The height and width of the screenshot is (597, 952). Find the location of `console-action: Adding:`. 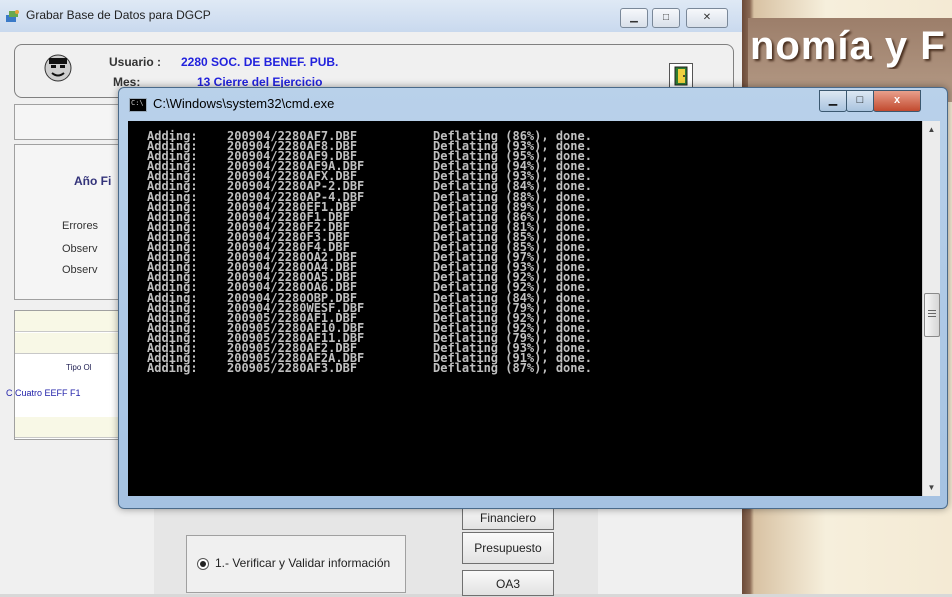

console-action: Adding: is located at coordinates (172, 368).